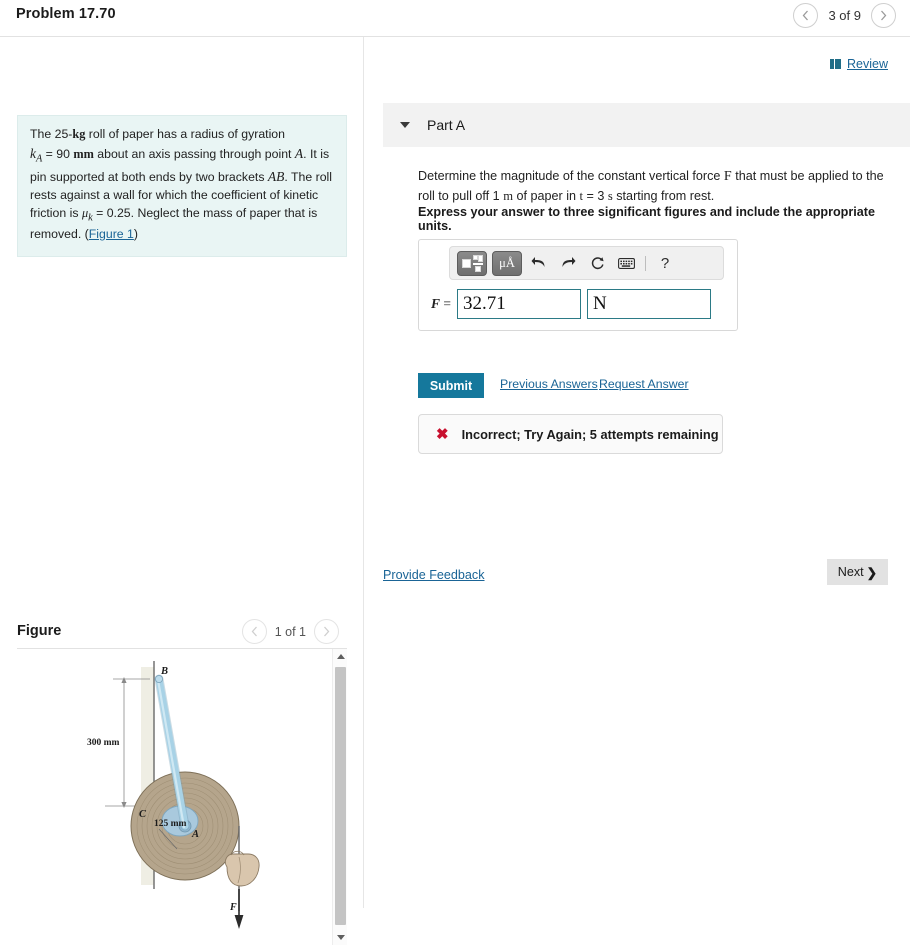 The height and width of the screenshot is (945, 910). I want to click on label-c: C, so click(143, 814).